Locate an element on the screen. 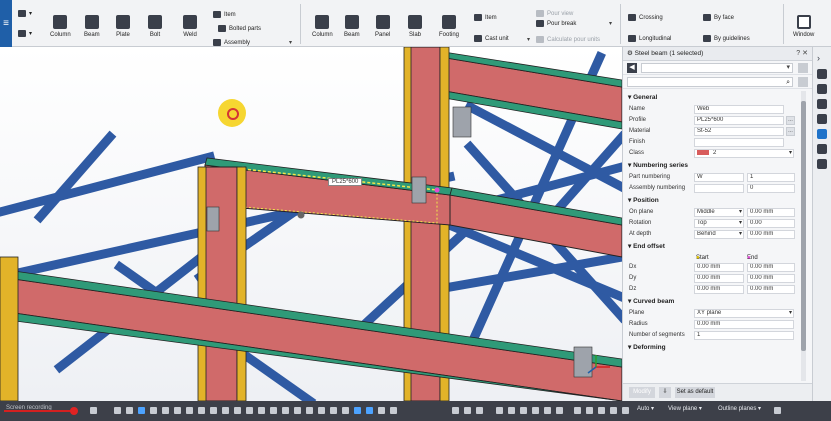 The height and width of the screenshot is (421, 831). select-plane-icon is located at coordinates (547, 410).